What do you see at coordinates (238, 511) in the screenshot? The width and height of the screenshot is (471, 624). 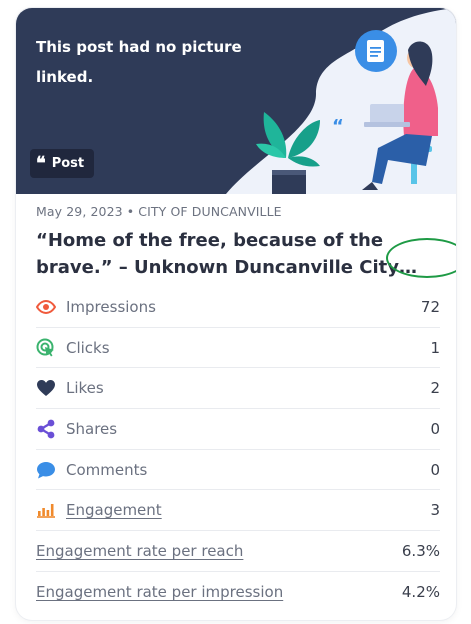 I see `stat-row-engagement: Engagement 3` at bounding box center [238, 511].